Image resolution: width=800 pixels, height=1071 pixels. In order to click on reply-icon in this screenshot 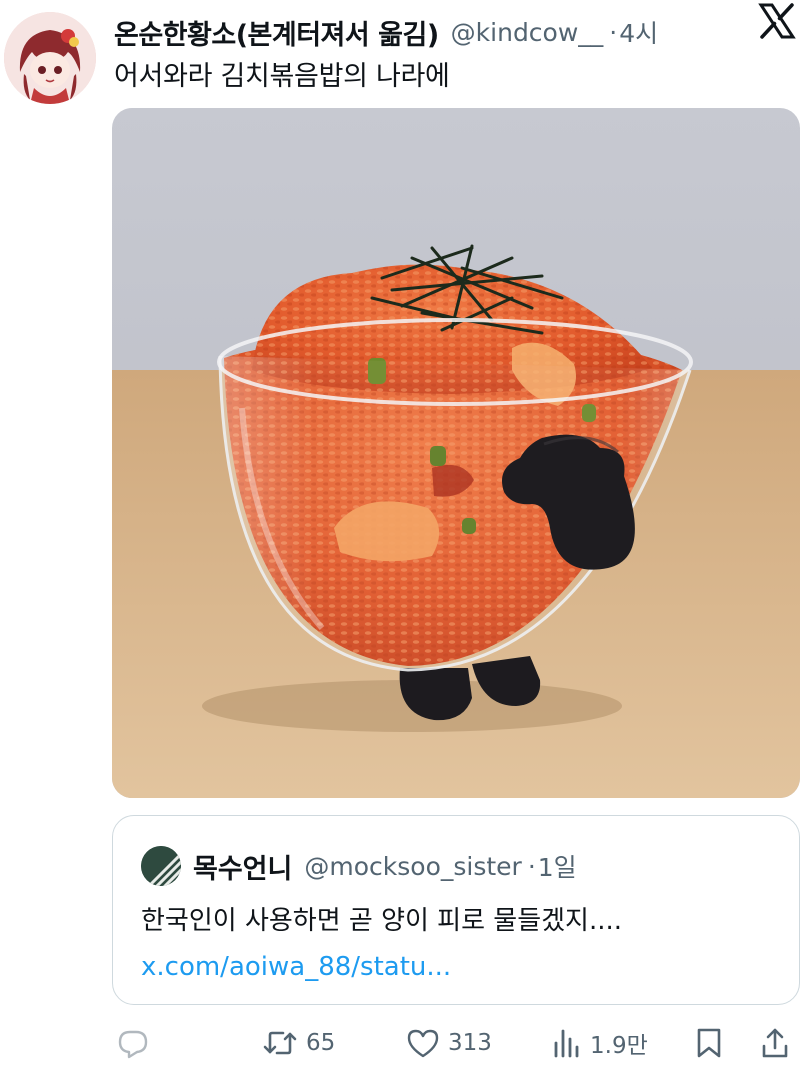, I will do `click(133, 1044)`.